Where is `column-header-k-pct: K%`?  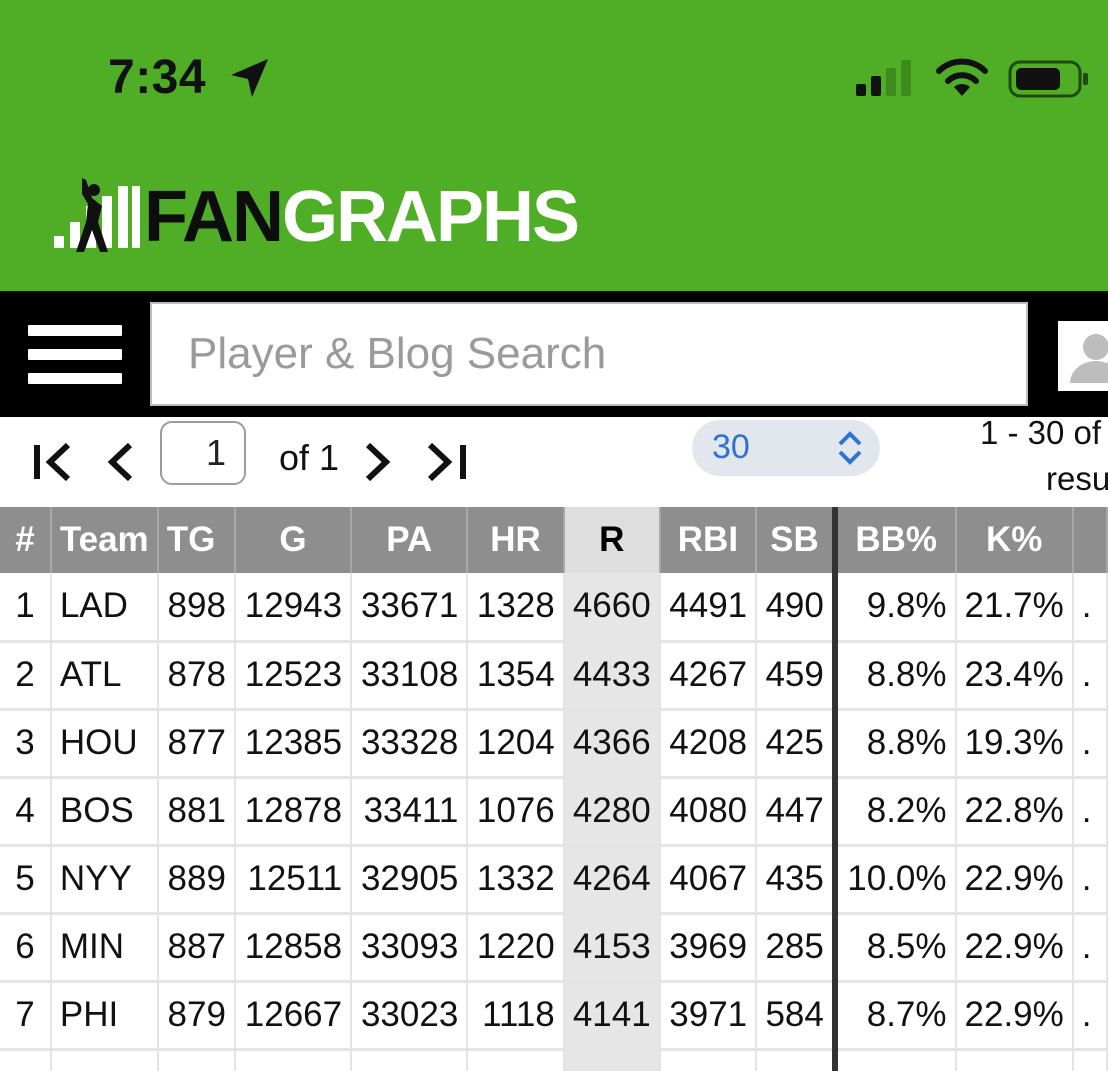 column-header-k-pct: K% is located at coordinates (1014, 540).